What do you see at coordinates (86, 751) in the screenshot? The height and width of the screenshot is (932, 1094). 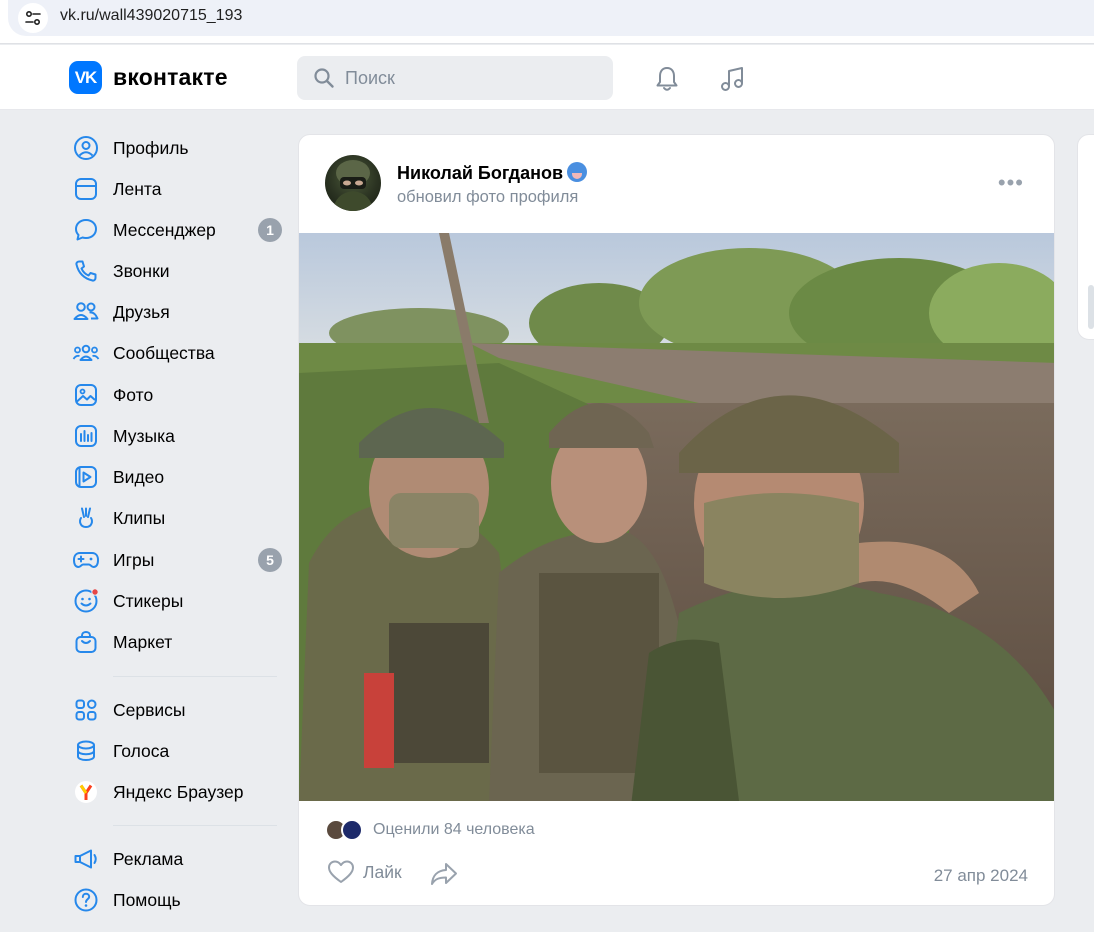 I see `coins-icon` at bounding box center [86, 751].